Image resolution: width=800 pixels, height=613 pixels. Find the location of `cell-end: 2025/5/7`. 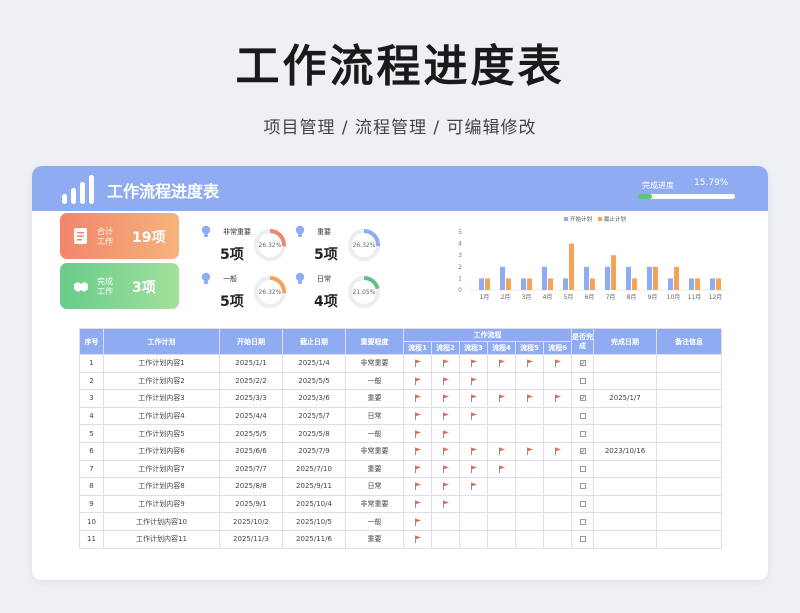

cell-end: 2025/5/7 is located at coordinates (314, 416).